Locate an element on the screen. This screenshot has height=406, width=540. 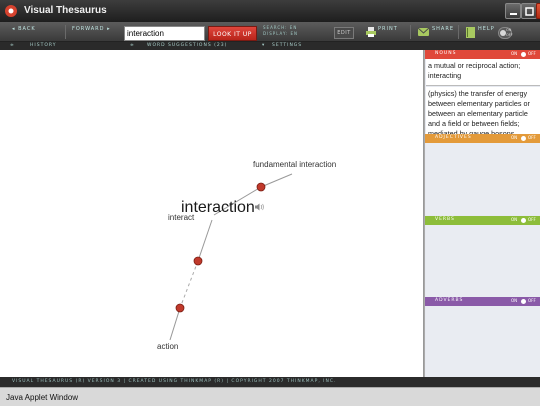
section-name: ADJECTIVES is located at coordinates (453, 137).